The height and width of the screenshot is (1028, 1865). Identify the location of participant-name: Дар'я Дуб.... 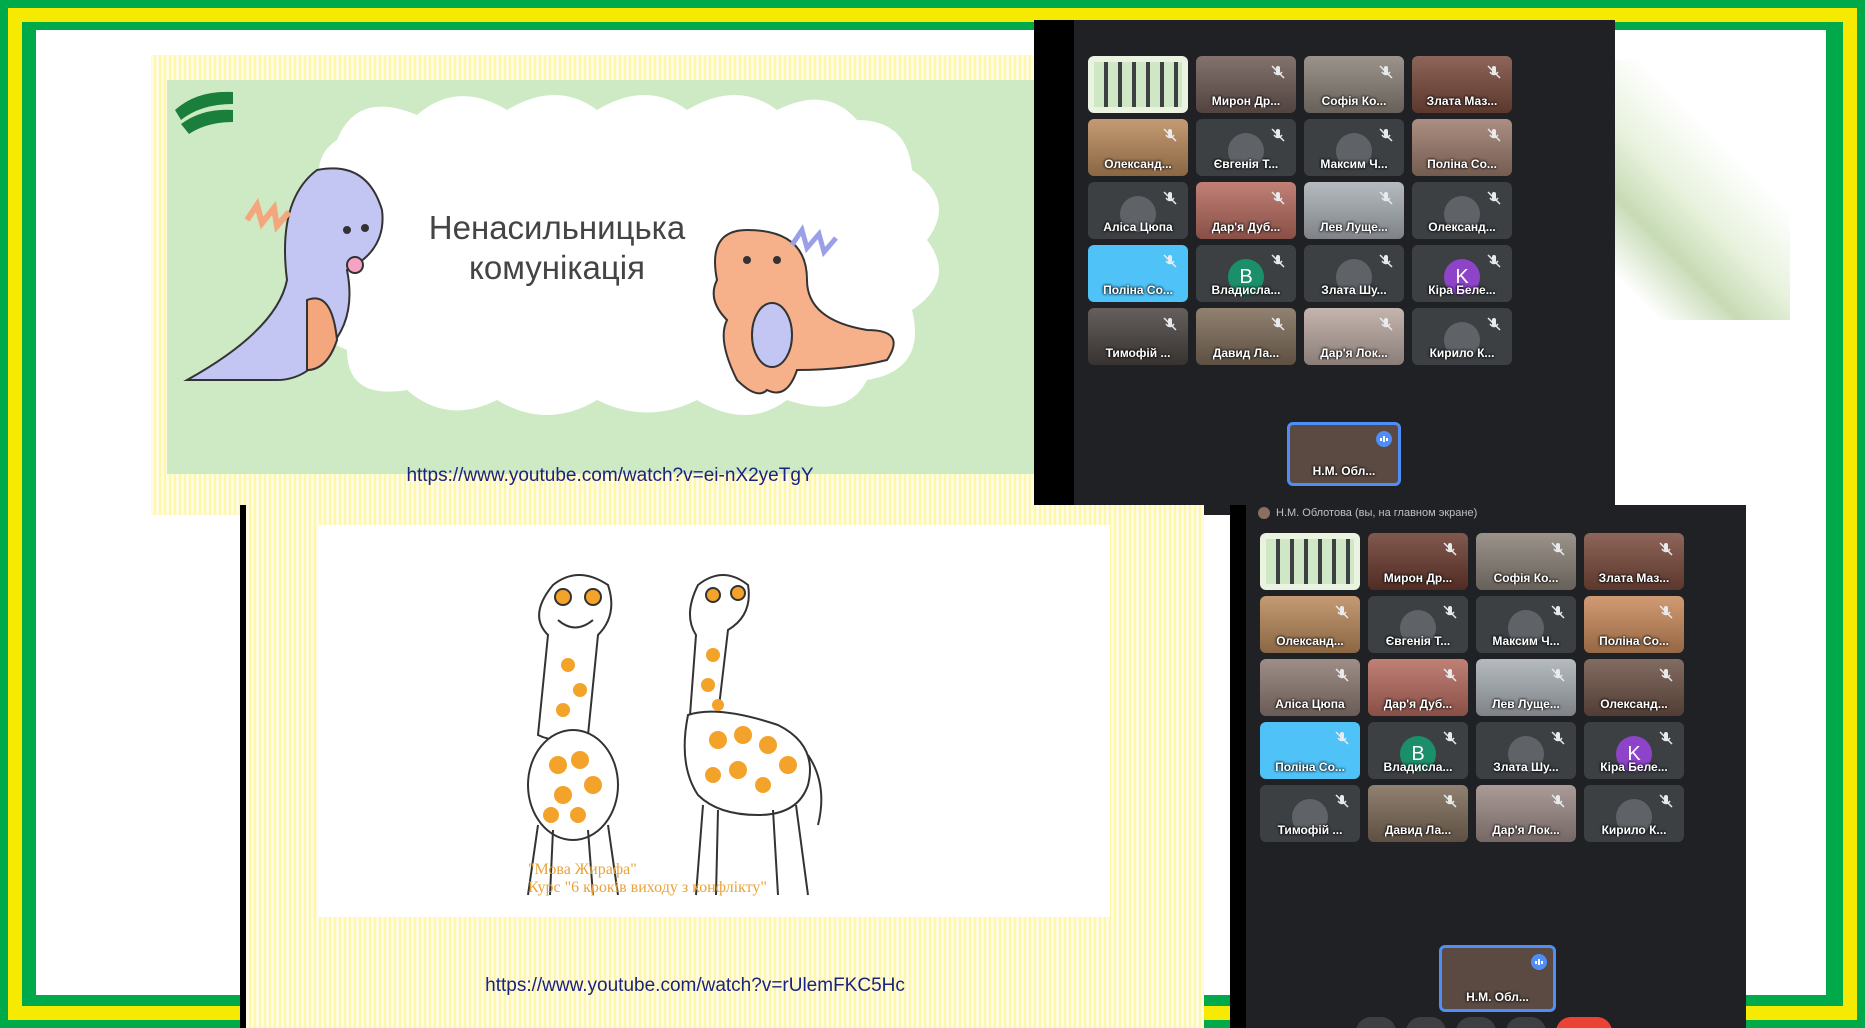
(1418, 704).